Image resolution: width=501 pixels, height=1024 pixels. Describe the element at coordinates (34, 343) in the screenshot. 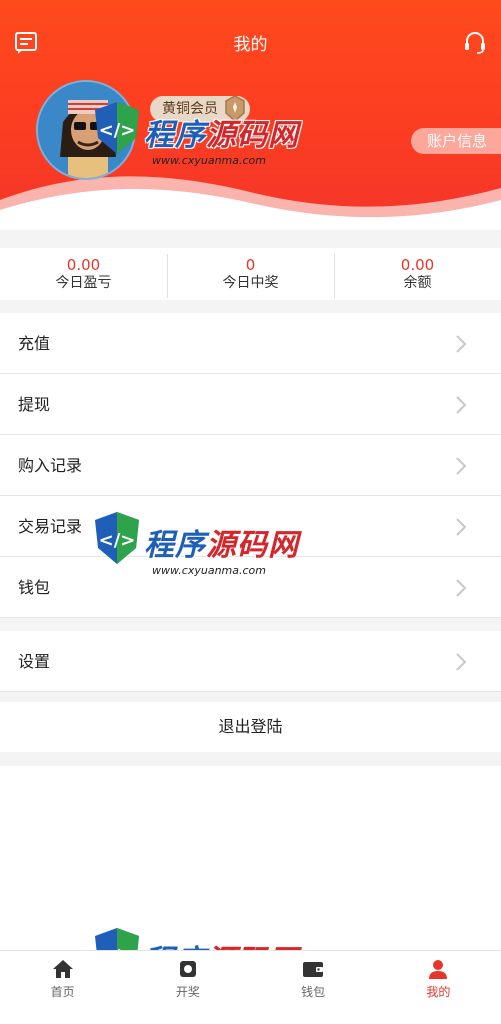

I see `menu-item-label: 充值` at that location.